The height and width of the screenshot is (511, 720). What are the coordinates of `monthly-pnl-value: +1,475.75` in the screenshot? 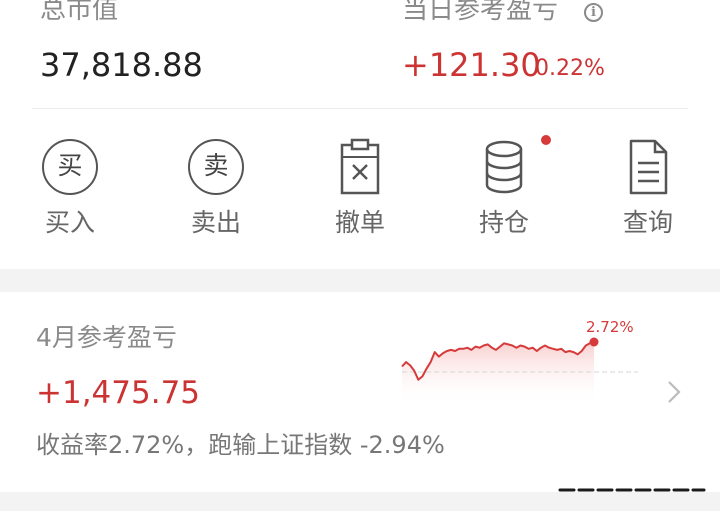 It's located at (118, 393).